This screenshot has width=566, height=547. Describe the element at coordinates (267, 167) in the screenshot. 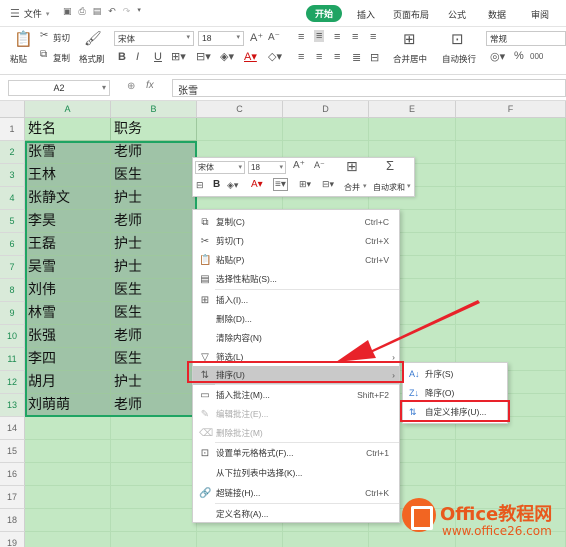

I see `mini-size-select: 18 ▾` at that location.